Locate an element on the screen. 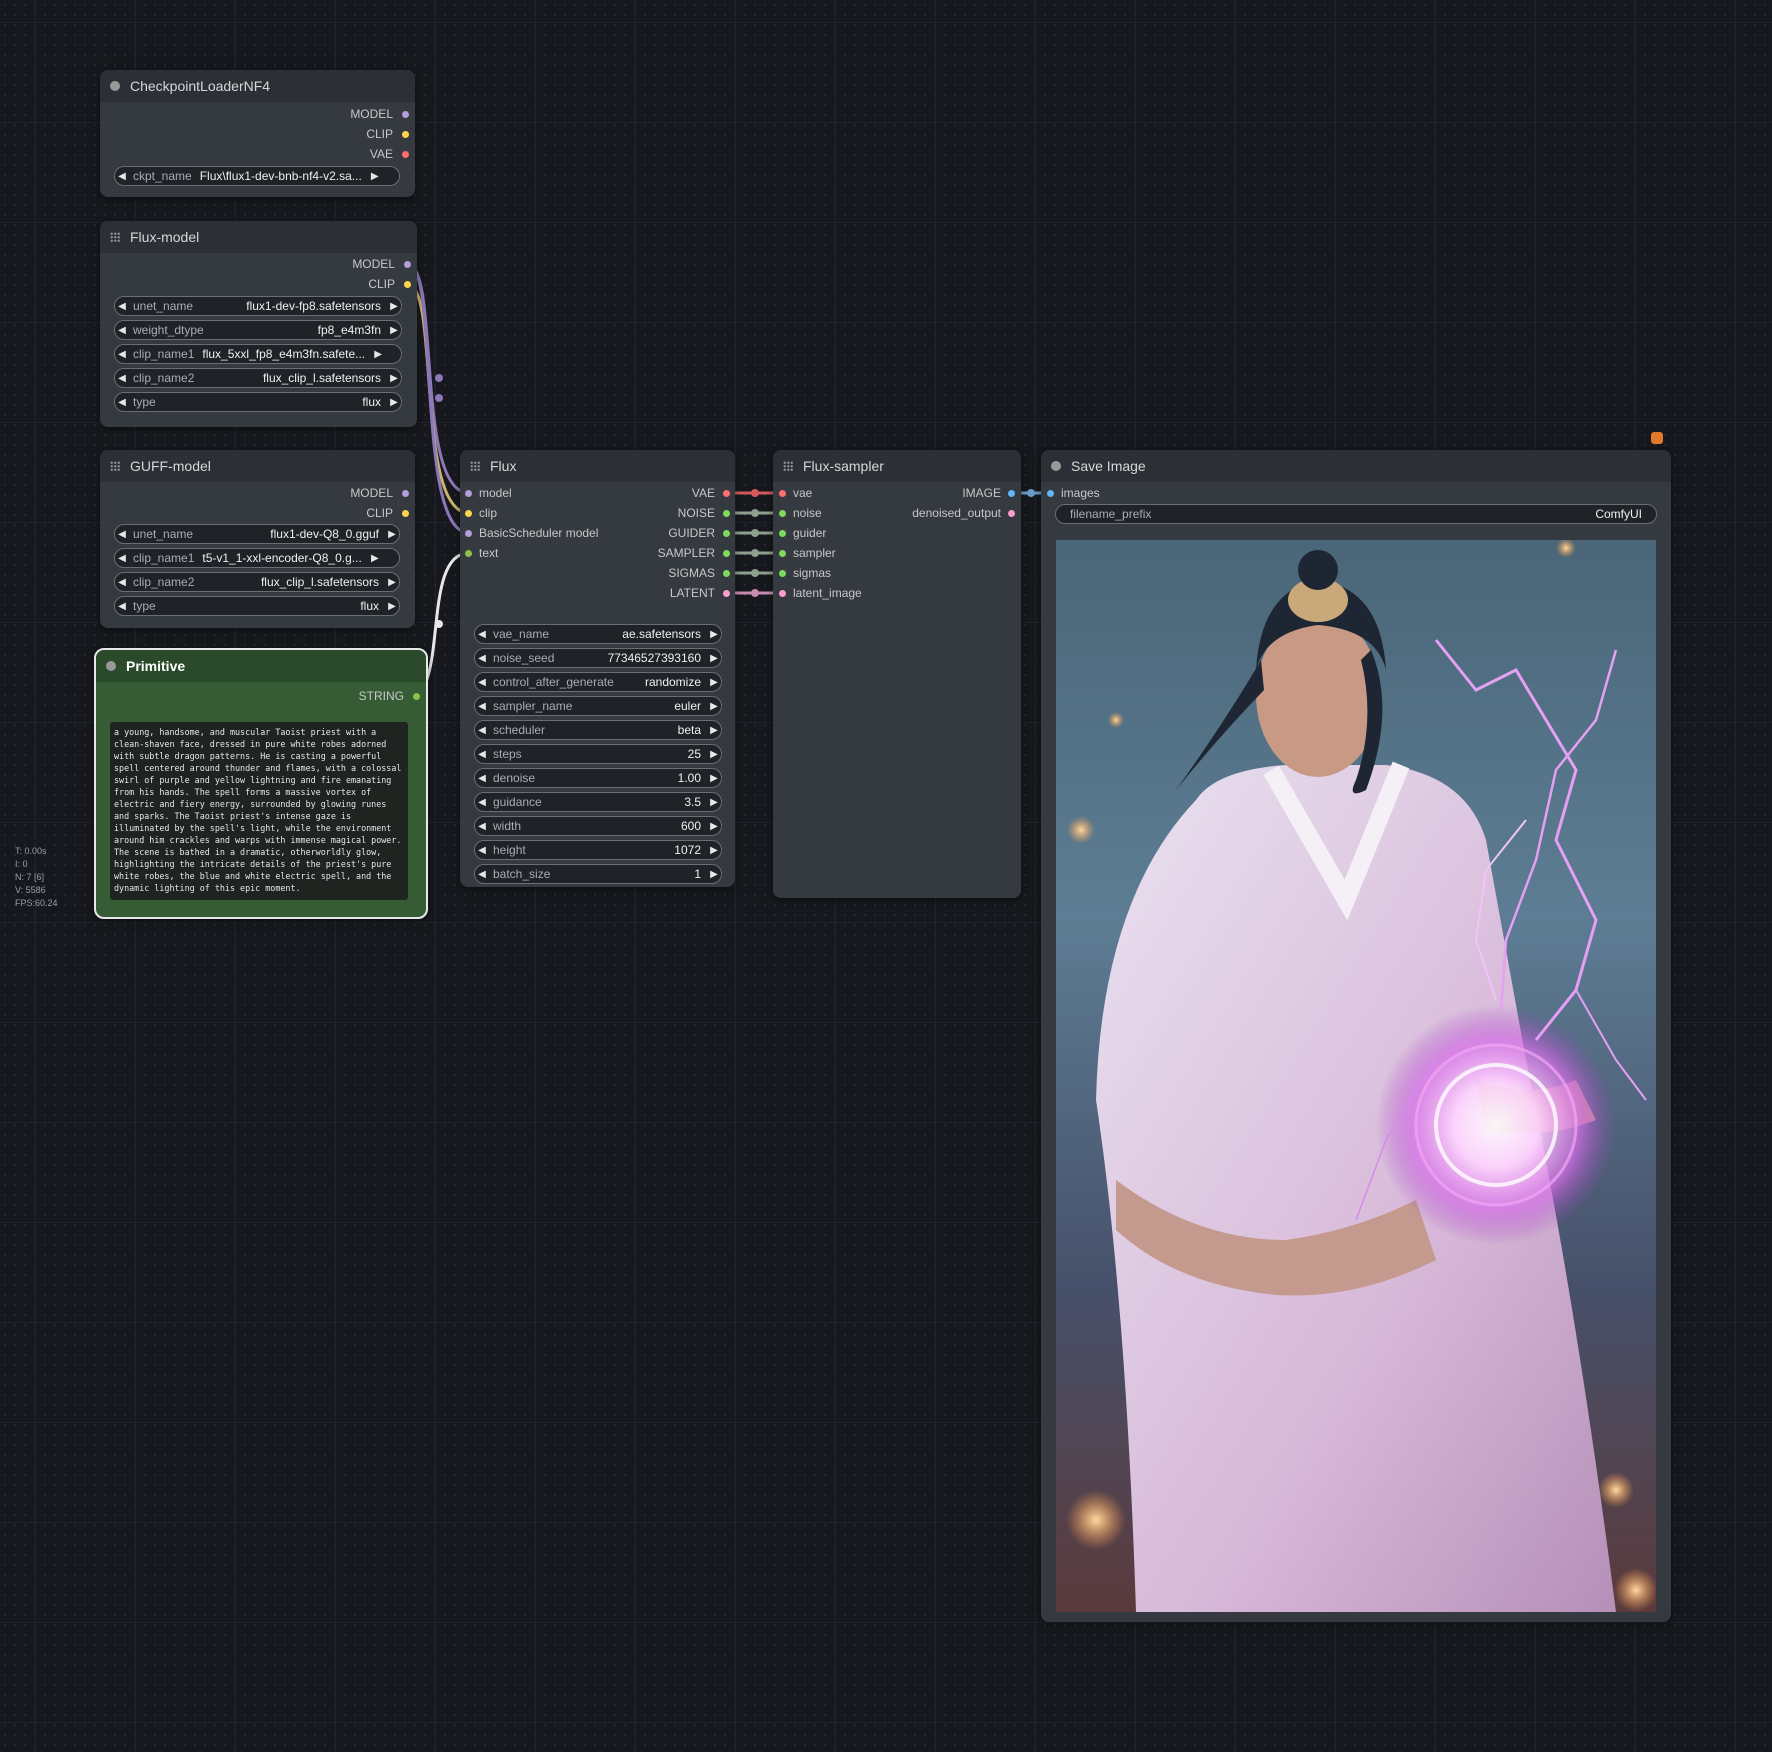 The width and height of the screenshot is (1772, 1752). output-guider-socket-icon is located at coordinates (726, 533).